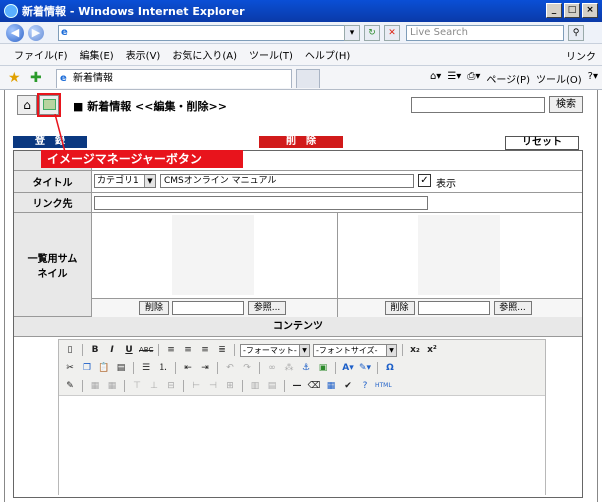  I want to click on insert-row-before-icon: ⊤, so click(137, 386).